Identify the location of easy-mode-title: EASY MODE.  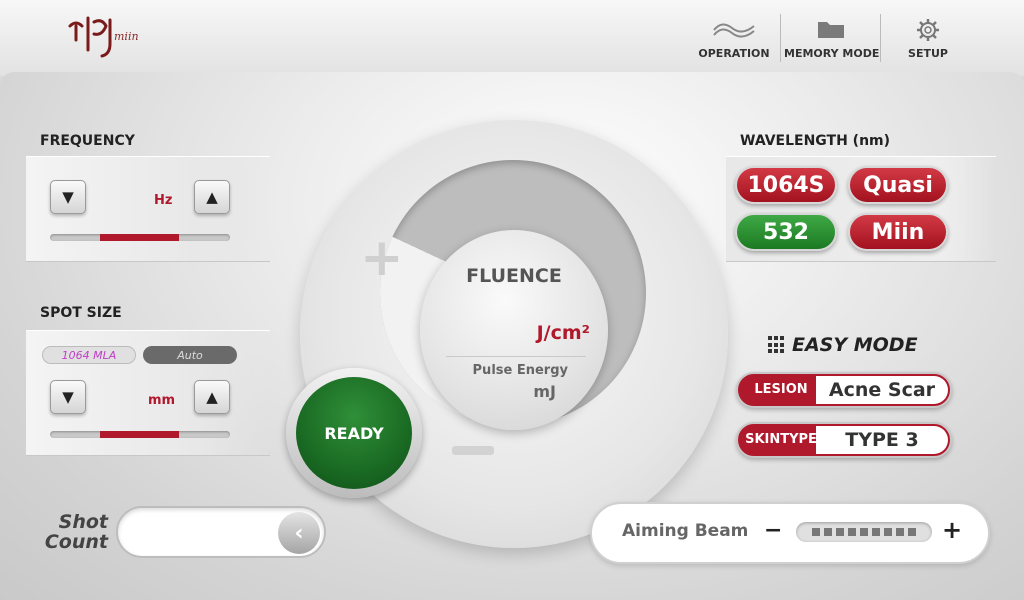
(843, 345).